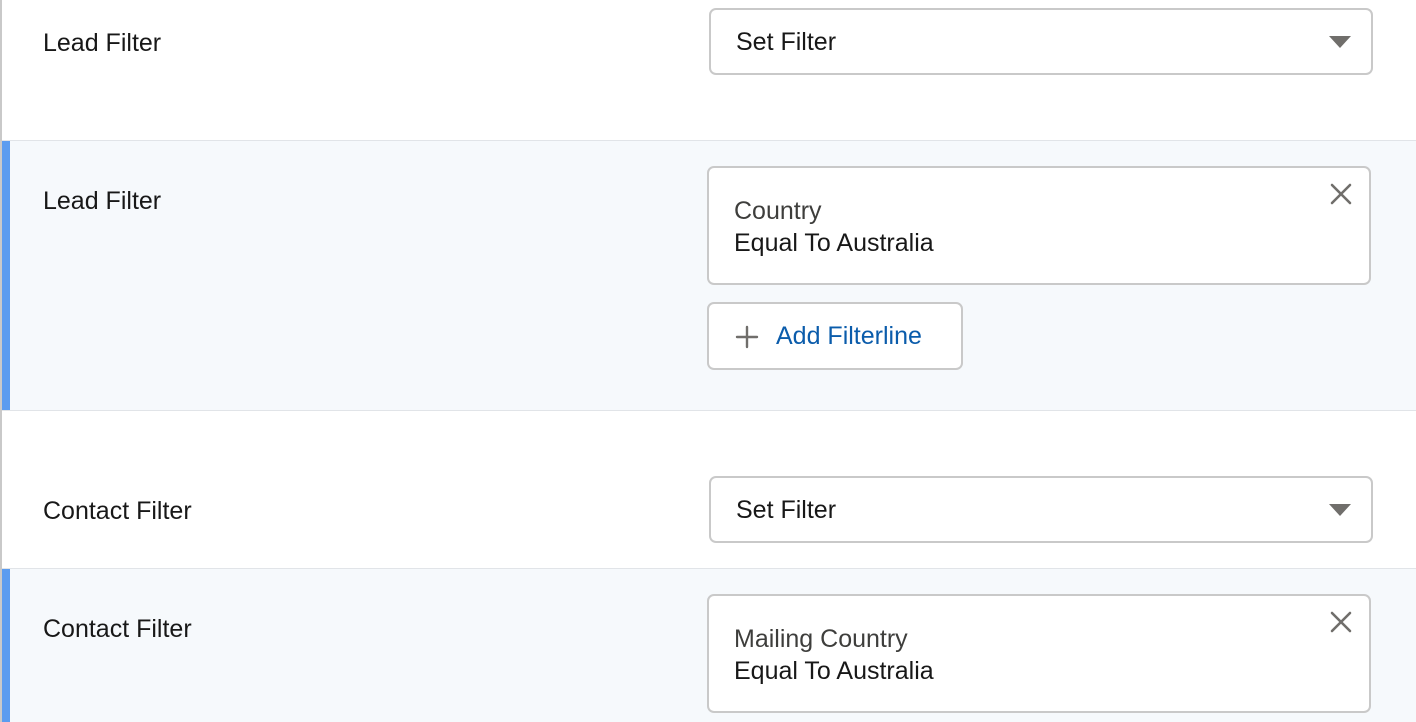 This screenshot has width=1416, height=722. I want to click on plus-icon, so click(747, 337).